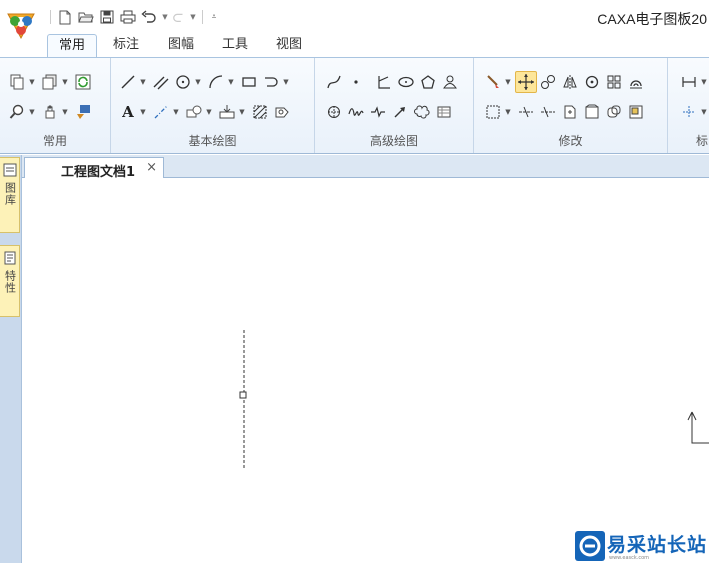 This screenshot has width=709, height=563. I want to click on dock-tab-library-label: 图库, so click(10, 194).